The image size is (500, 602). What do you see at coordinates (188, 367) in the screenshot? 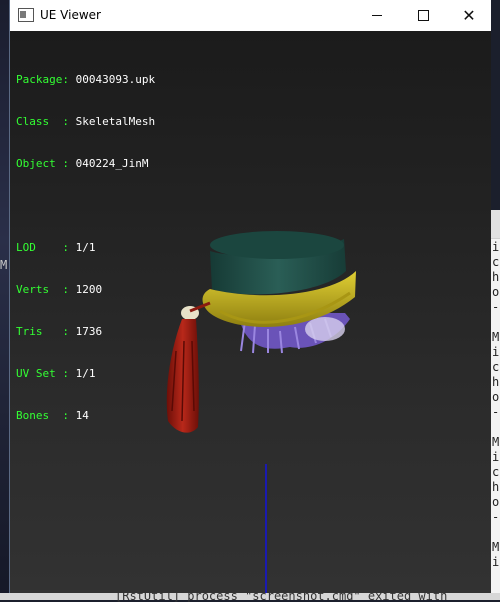
I see `tassel` at bounding box center [188, 367].